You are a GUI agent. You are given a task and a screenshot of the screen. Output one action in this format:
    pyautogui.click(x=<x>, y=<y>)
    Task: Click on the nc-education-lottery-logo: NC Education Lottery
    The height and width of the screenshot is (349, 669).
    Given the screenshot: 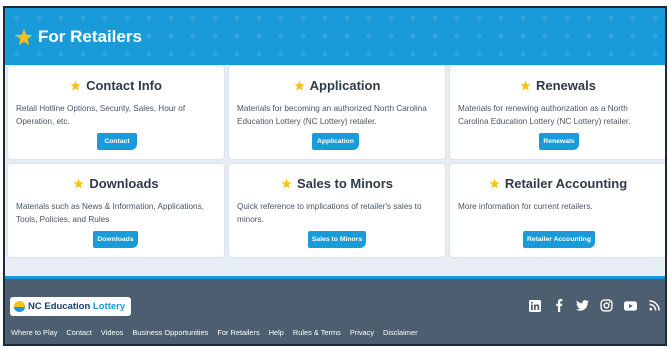 What is the action you would take?
    pyautogui.click(x=71, y=306)
    